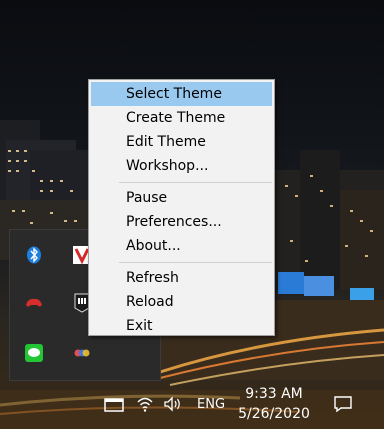 The image size is (384, 429). I want to click on wifi-icon, so click(145, 404).